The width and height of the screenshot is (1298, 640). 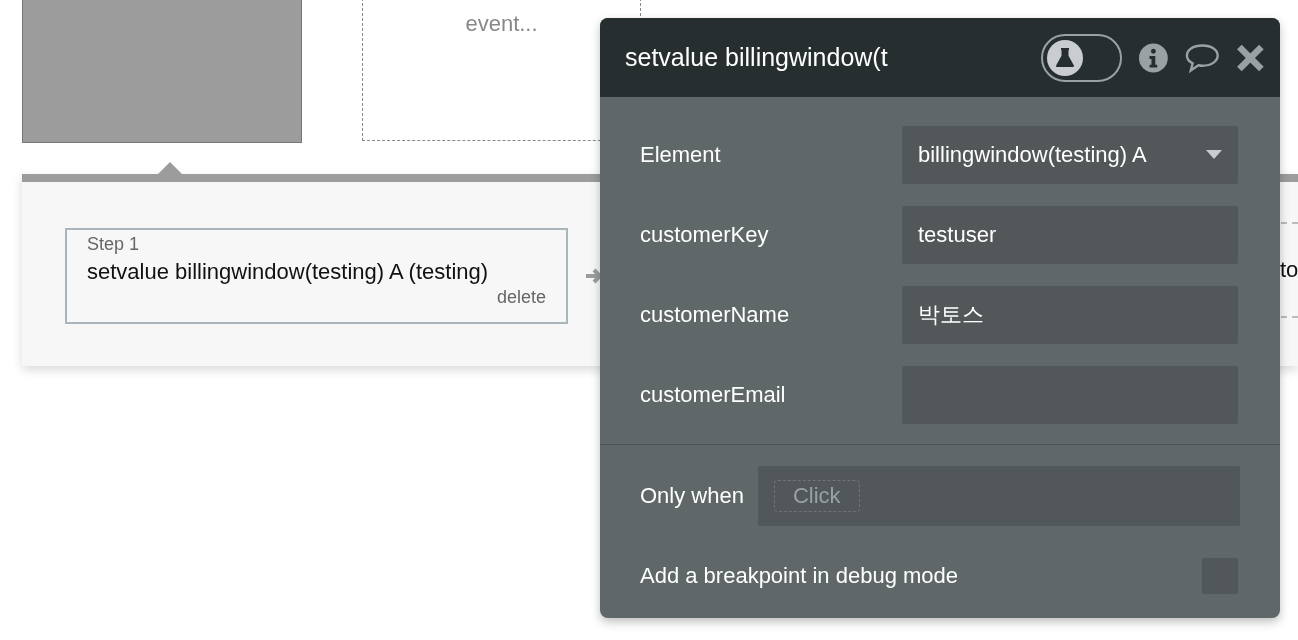 I want to click on debug-toggle, so click(x=1081, y=57).